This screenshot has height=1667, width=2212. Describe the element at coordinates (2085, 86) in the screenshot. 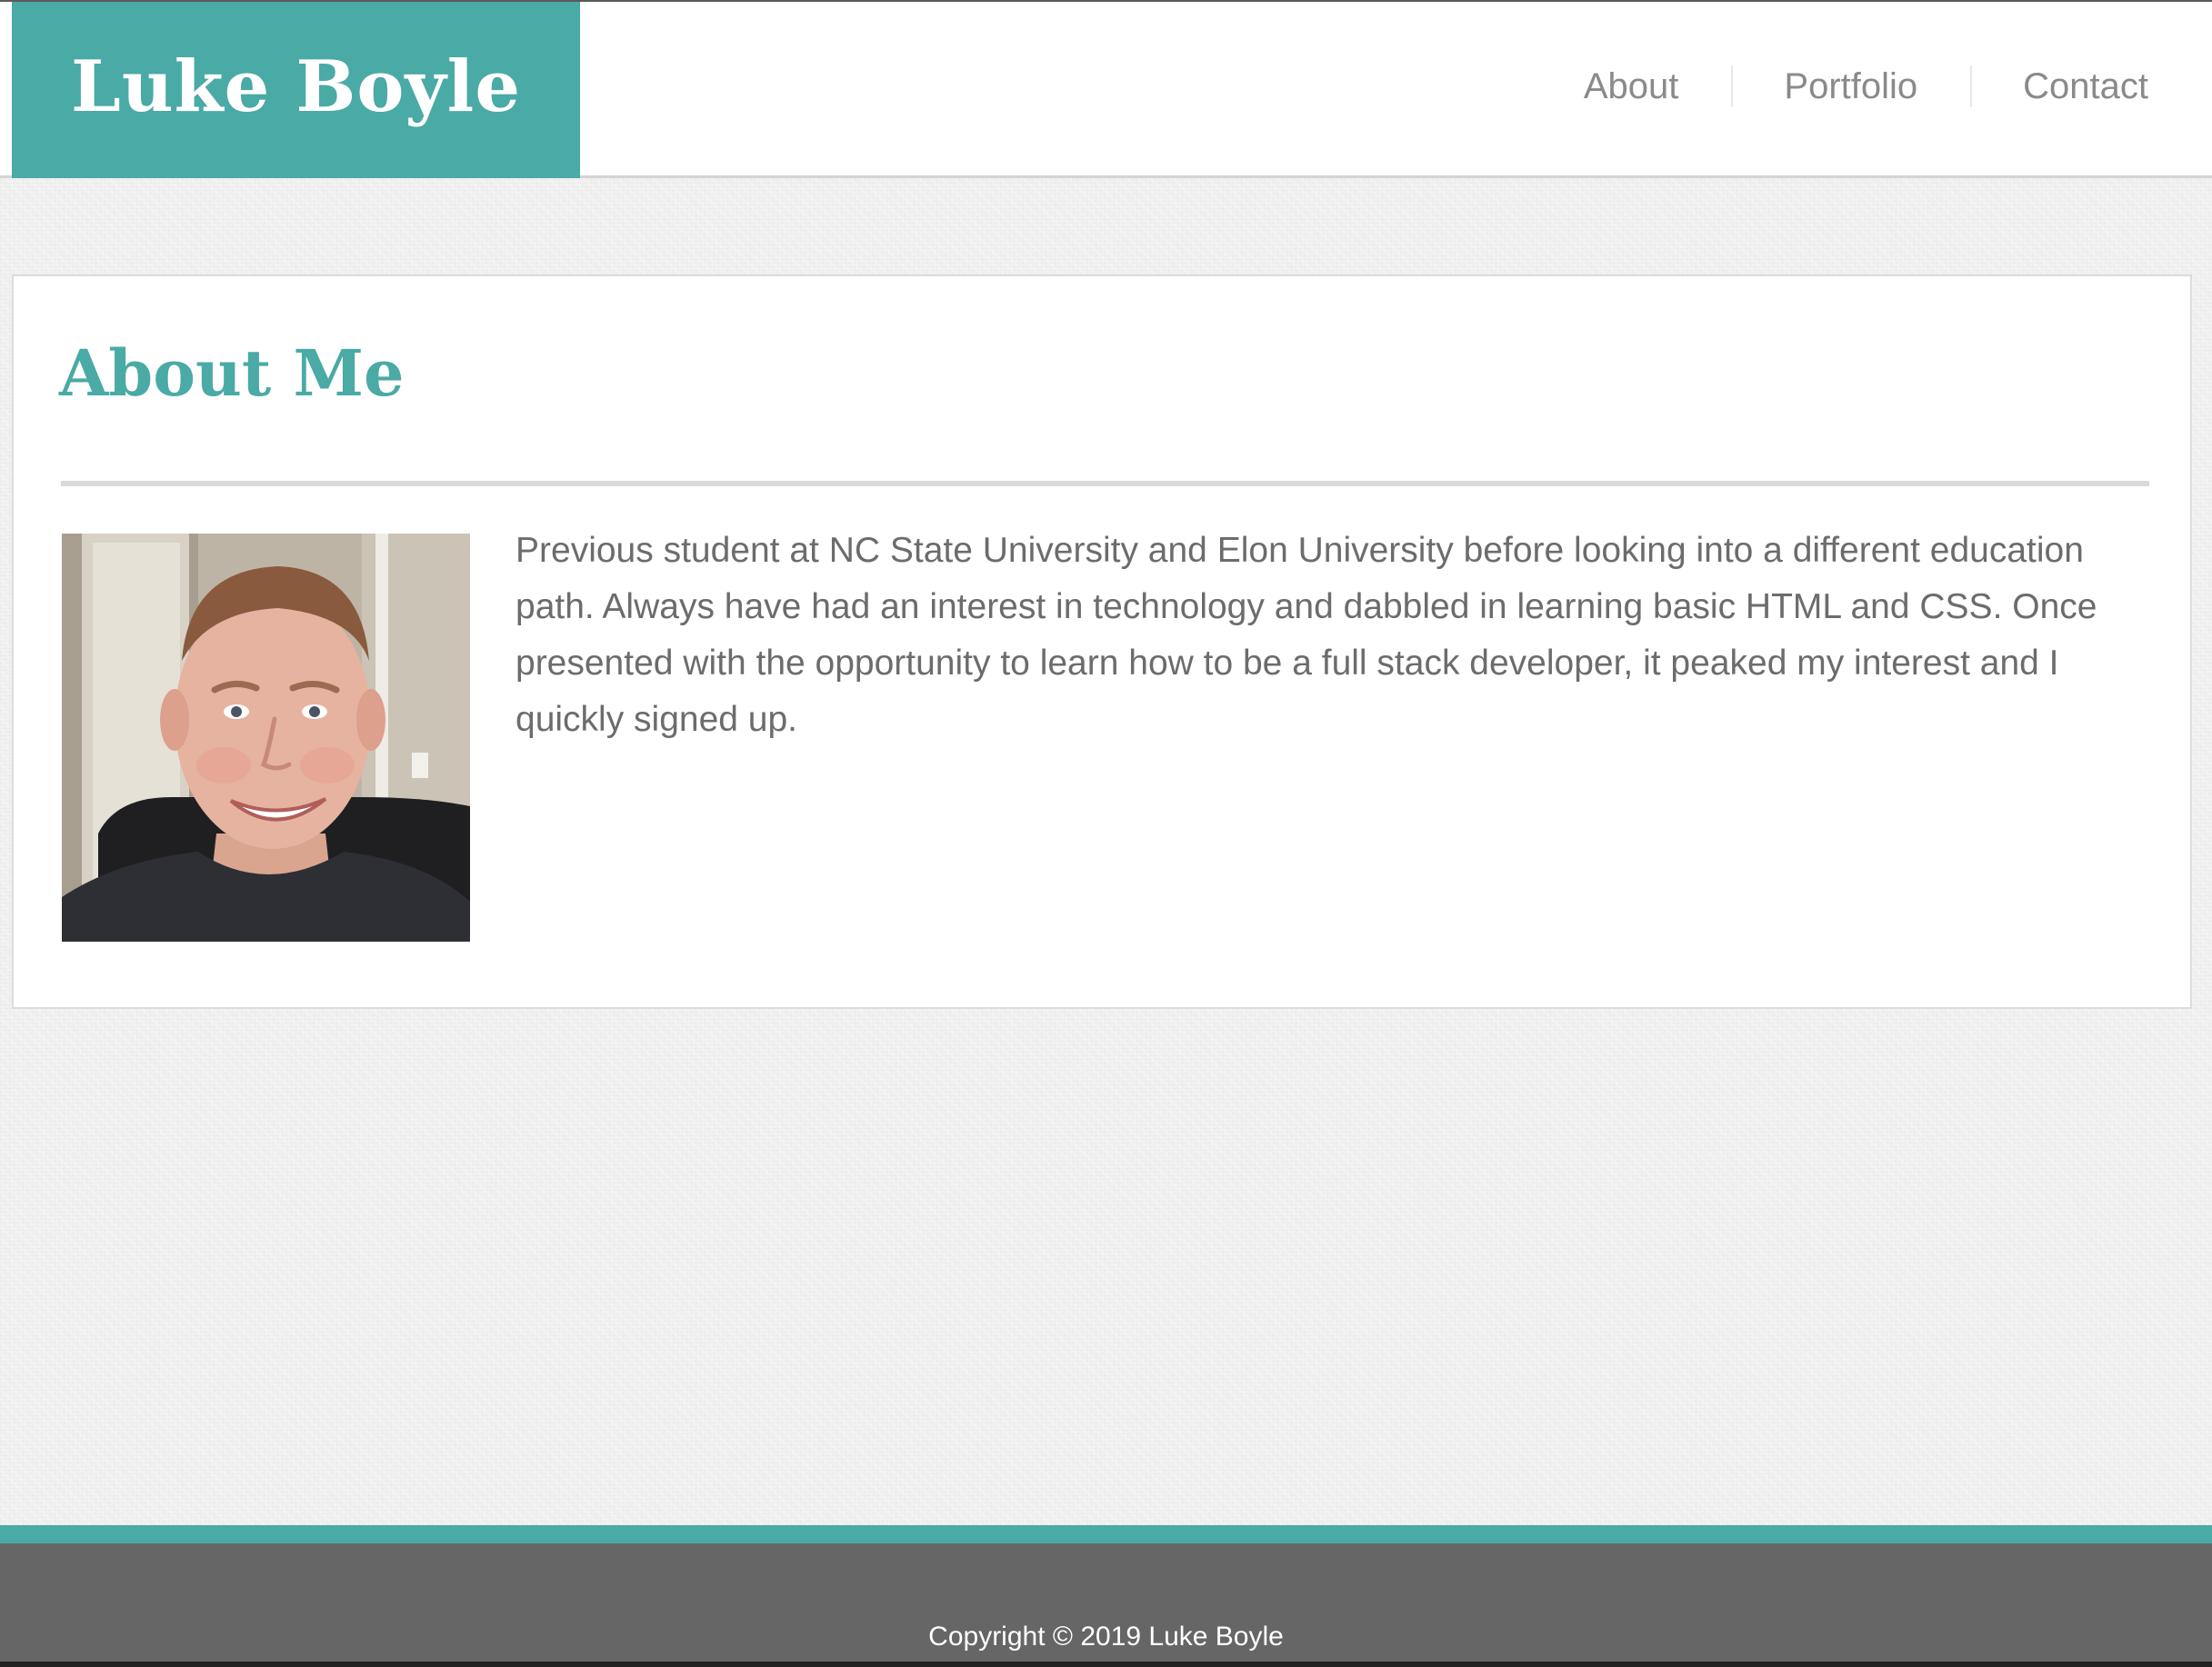

I see `nav-link-contact: Contact` at that location.